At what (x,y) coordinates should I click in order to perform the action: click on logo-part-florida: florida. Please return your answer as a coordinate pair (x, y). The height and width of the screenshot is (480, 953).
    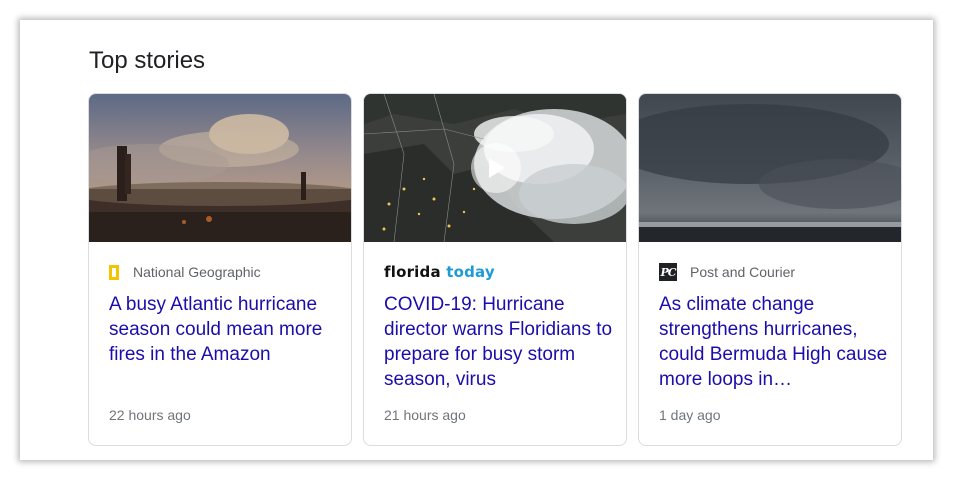
    Looking at the image, I should click on (412, 272).